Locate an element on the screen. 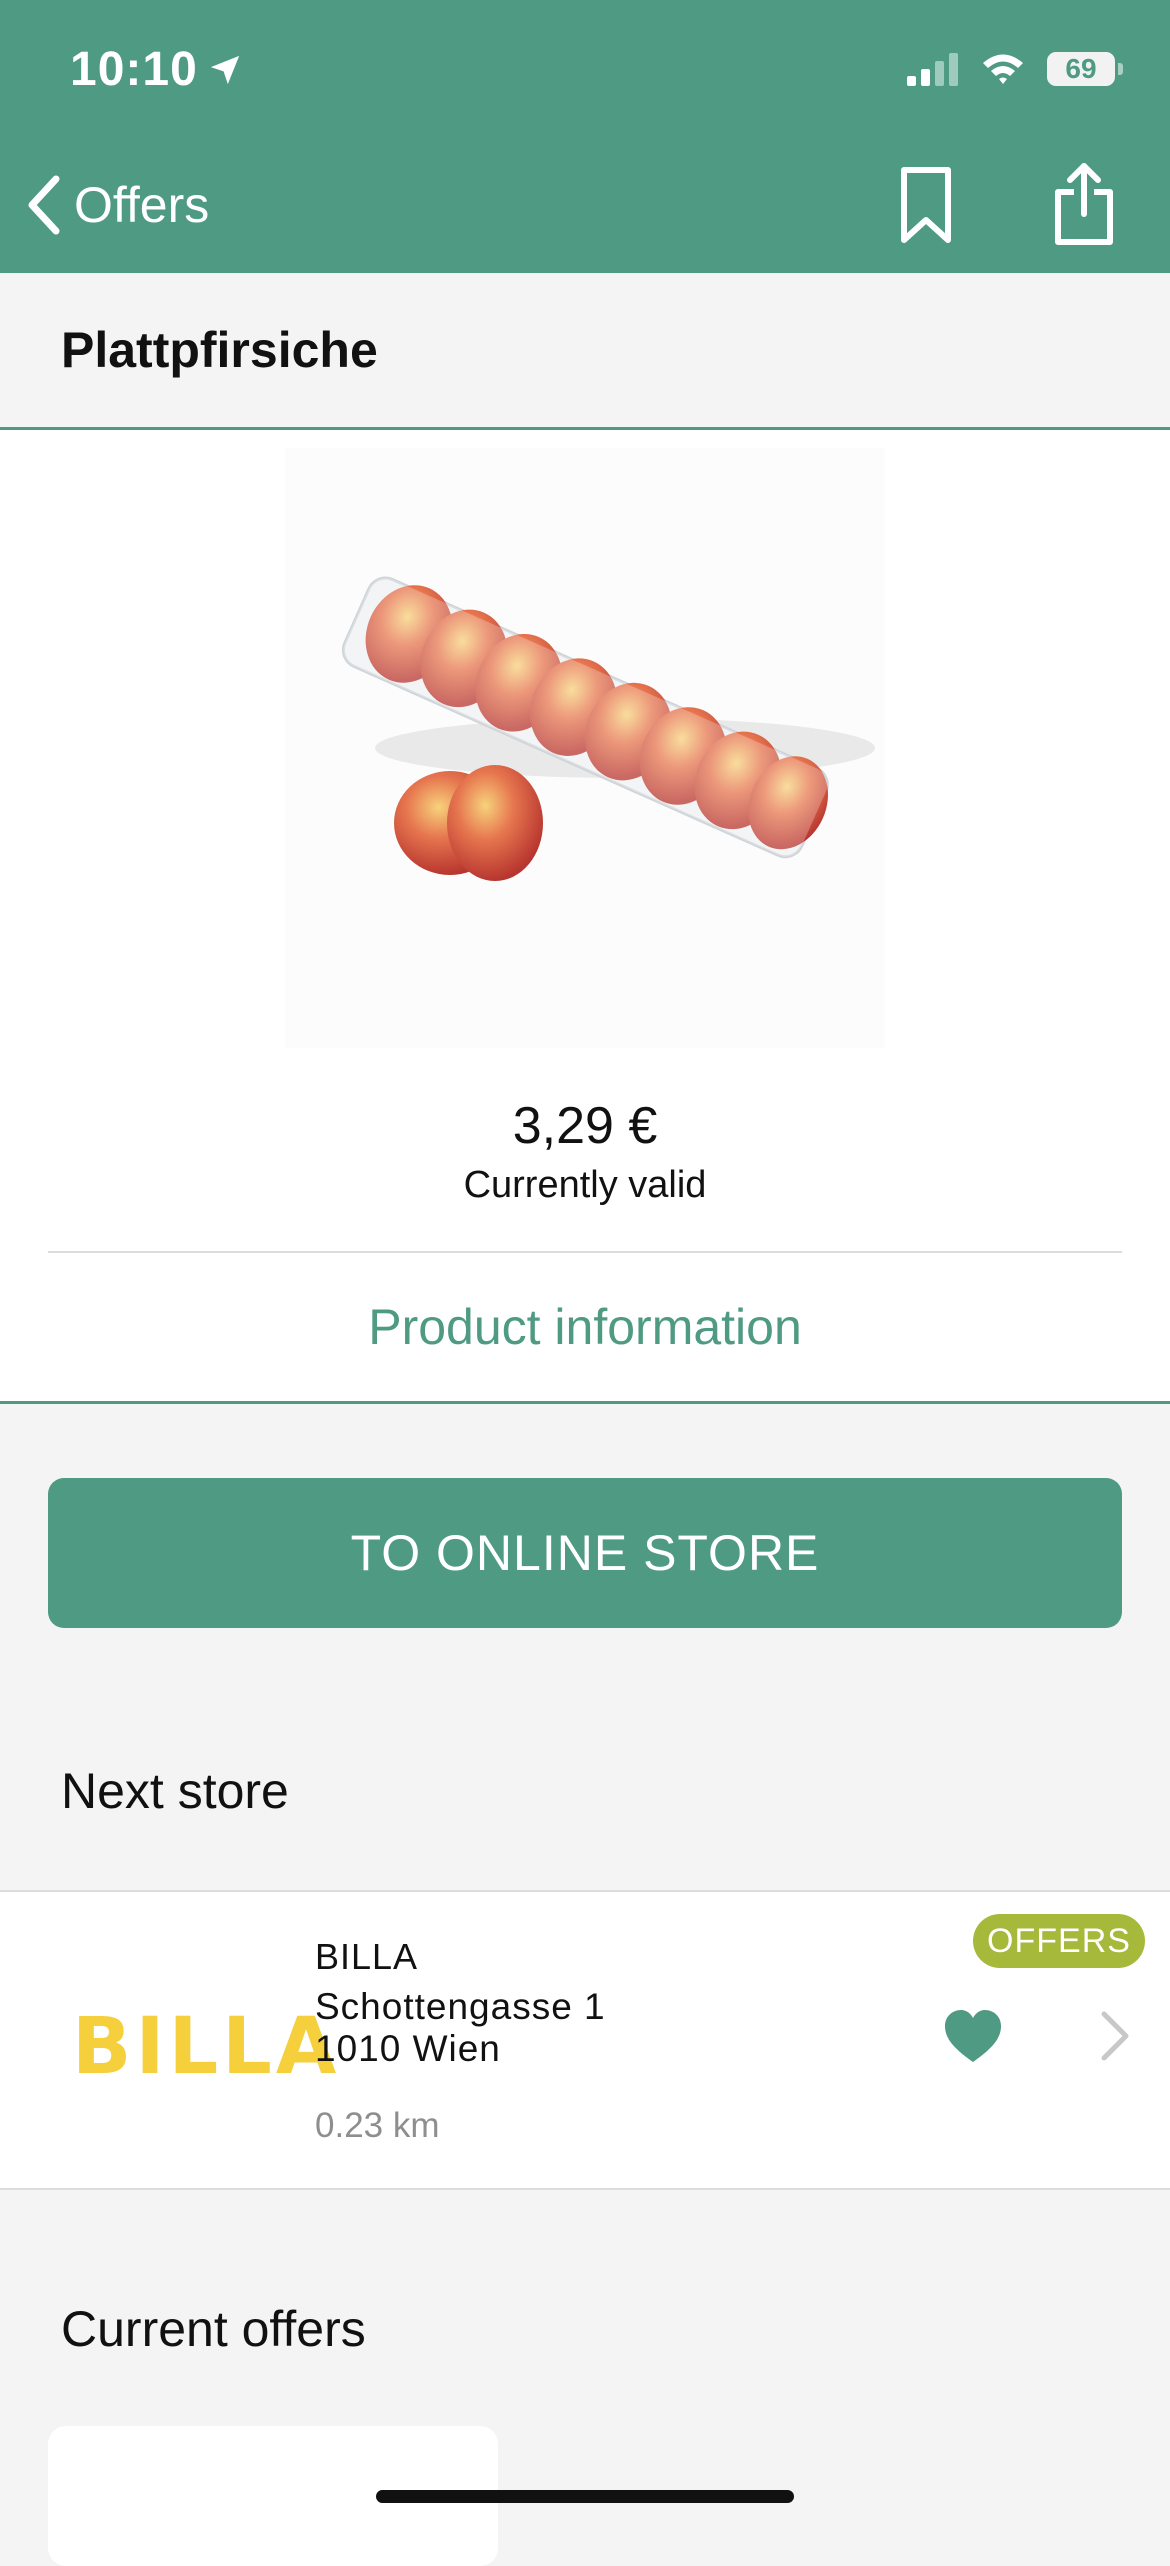 This screenshot has width=1170, height=2566. back-button: Offers is located at coordinates (116, 205).